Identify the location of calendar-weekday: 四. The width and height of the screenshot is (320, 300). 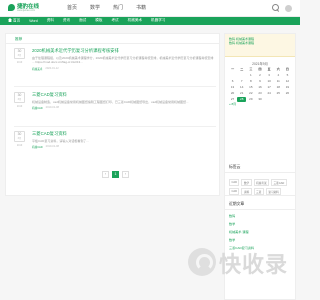
(260, 69).